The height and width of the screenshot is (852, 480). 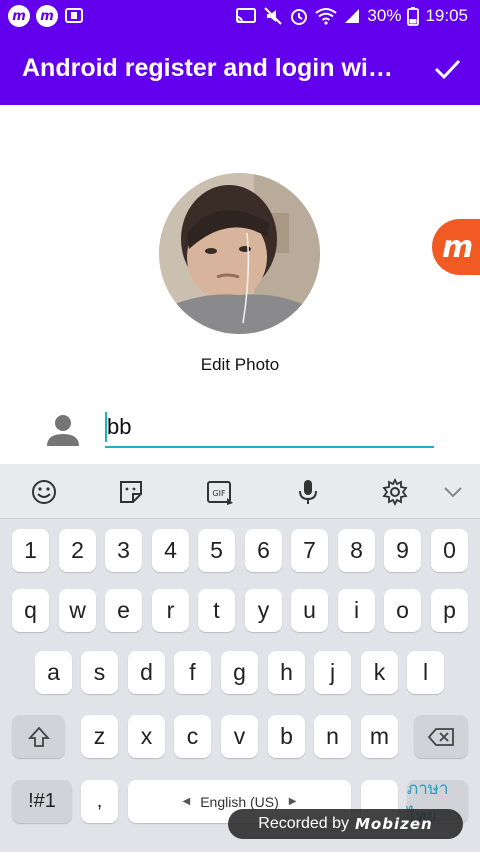 What do you see at coordinates (63, 430) in the screenshot?
I see `person-icon` at bounding box center [63, 430].